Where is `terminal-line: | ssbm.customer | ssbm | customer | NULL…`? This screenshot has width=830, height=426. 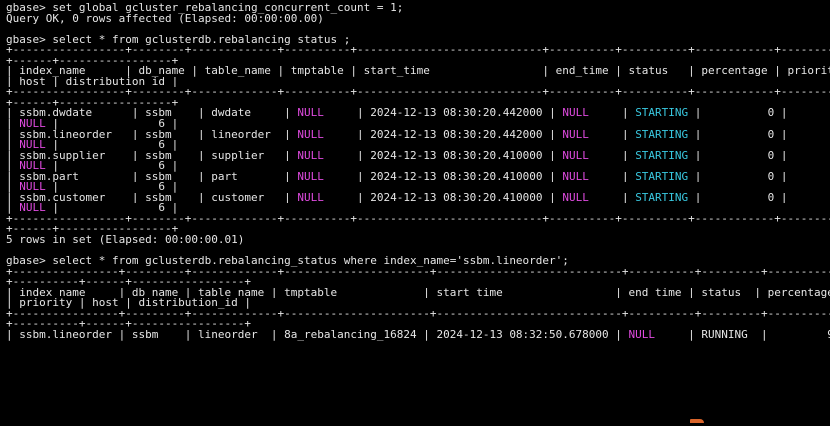
terminal-line: | ssbm.customer | ssbm | customer | NULL… is located at coordinates (415, 198).